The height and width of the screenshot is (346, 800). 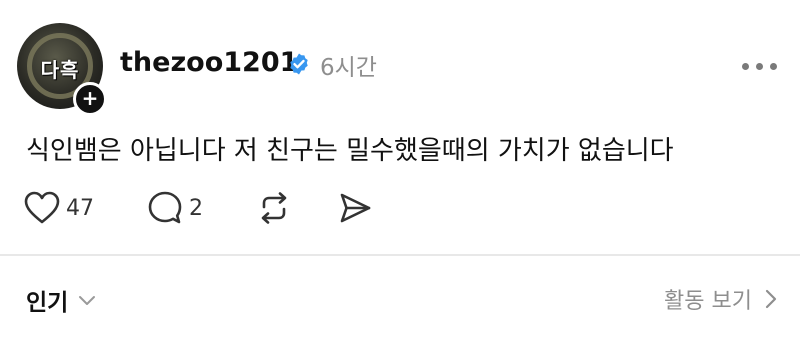 I want to click on divider, so click(x=400, y=255).